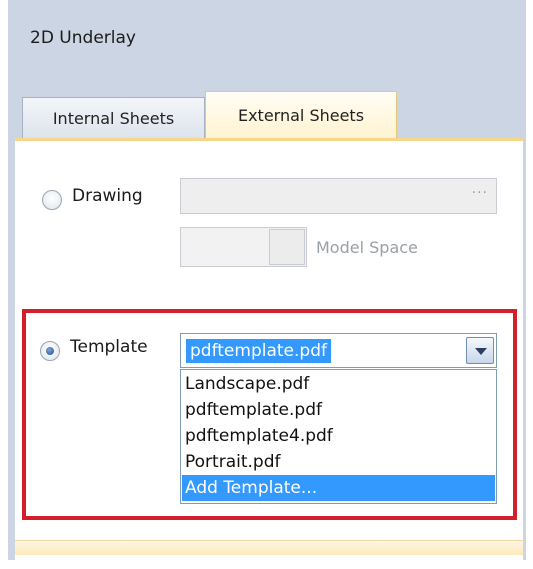  What do you see at coordinates (258, 351) in the screenshot?
I see `template-combobox-value: pdftemplate.pdf` at bounding box center [258, 351].